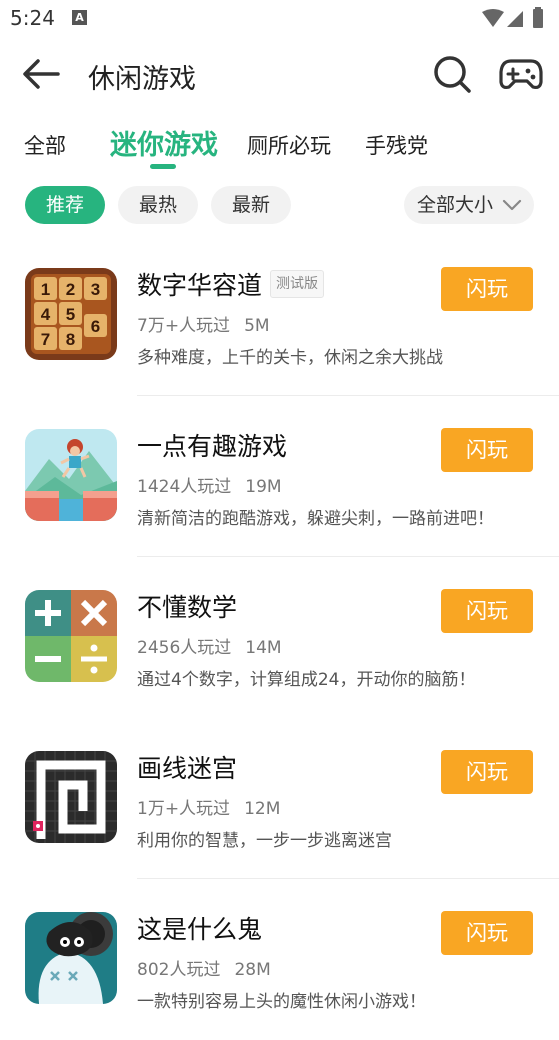 Image resolution: width=559 pixels, height=1040 pixels. What do you see at coordinates (45, 339) in the screenshot?
I see `svg-text: 7` at bounding box center [45, 339].